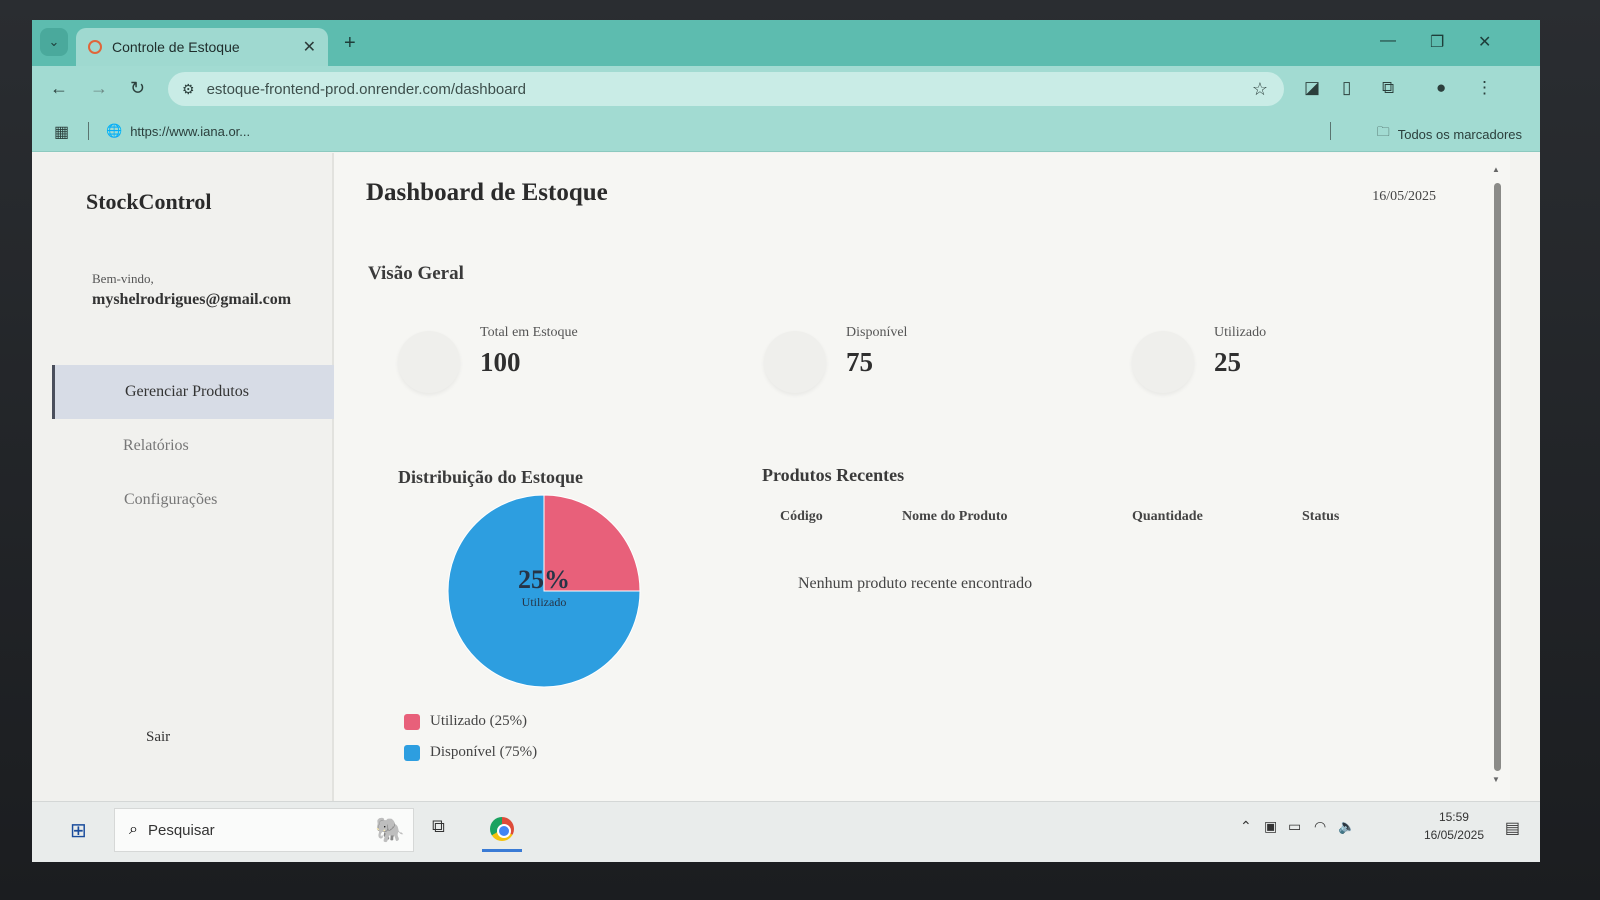 This screenshot has height=900, width=1600. Describe the element at coordinates (1454, 826) in the screenshot. I see `taskbar-clock: 15:59 16/05/2025` at that location.